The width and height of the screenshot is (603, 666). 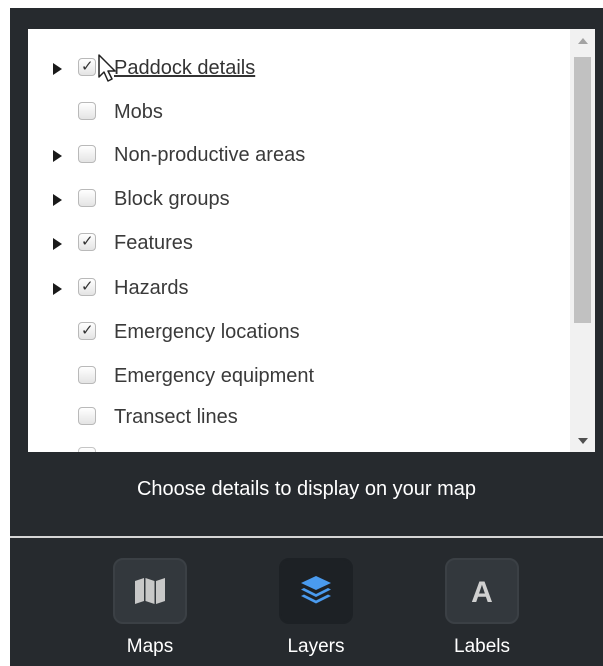 What do you see at coordinates (298, 113) in the screenshot?
I see `layer-item-mobs: Mobs` at bounding box center [298, 113].